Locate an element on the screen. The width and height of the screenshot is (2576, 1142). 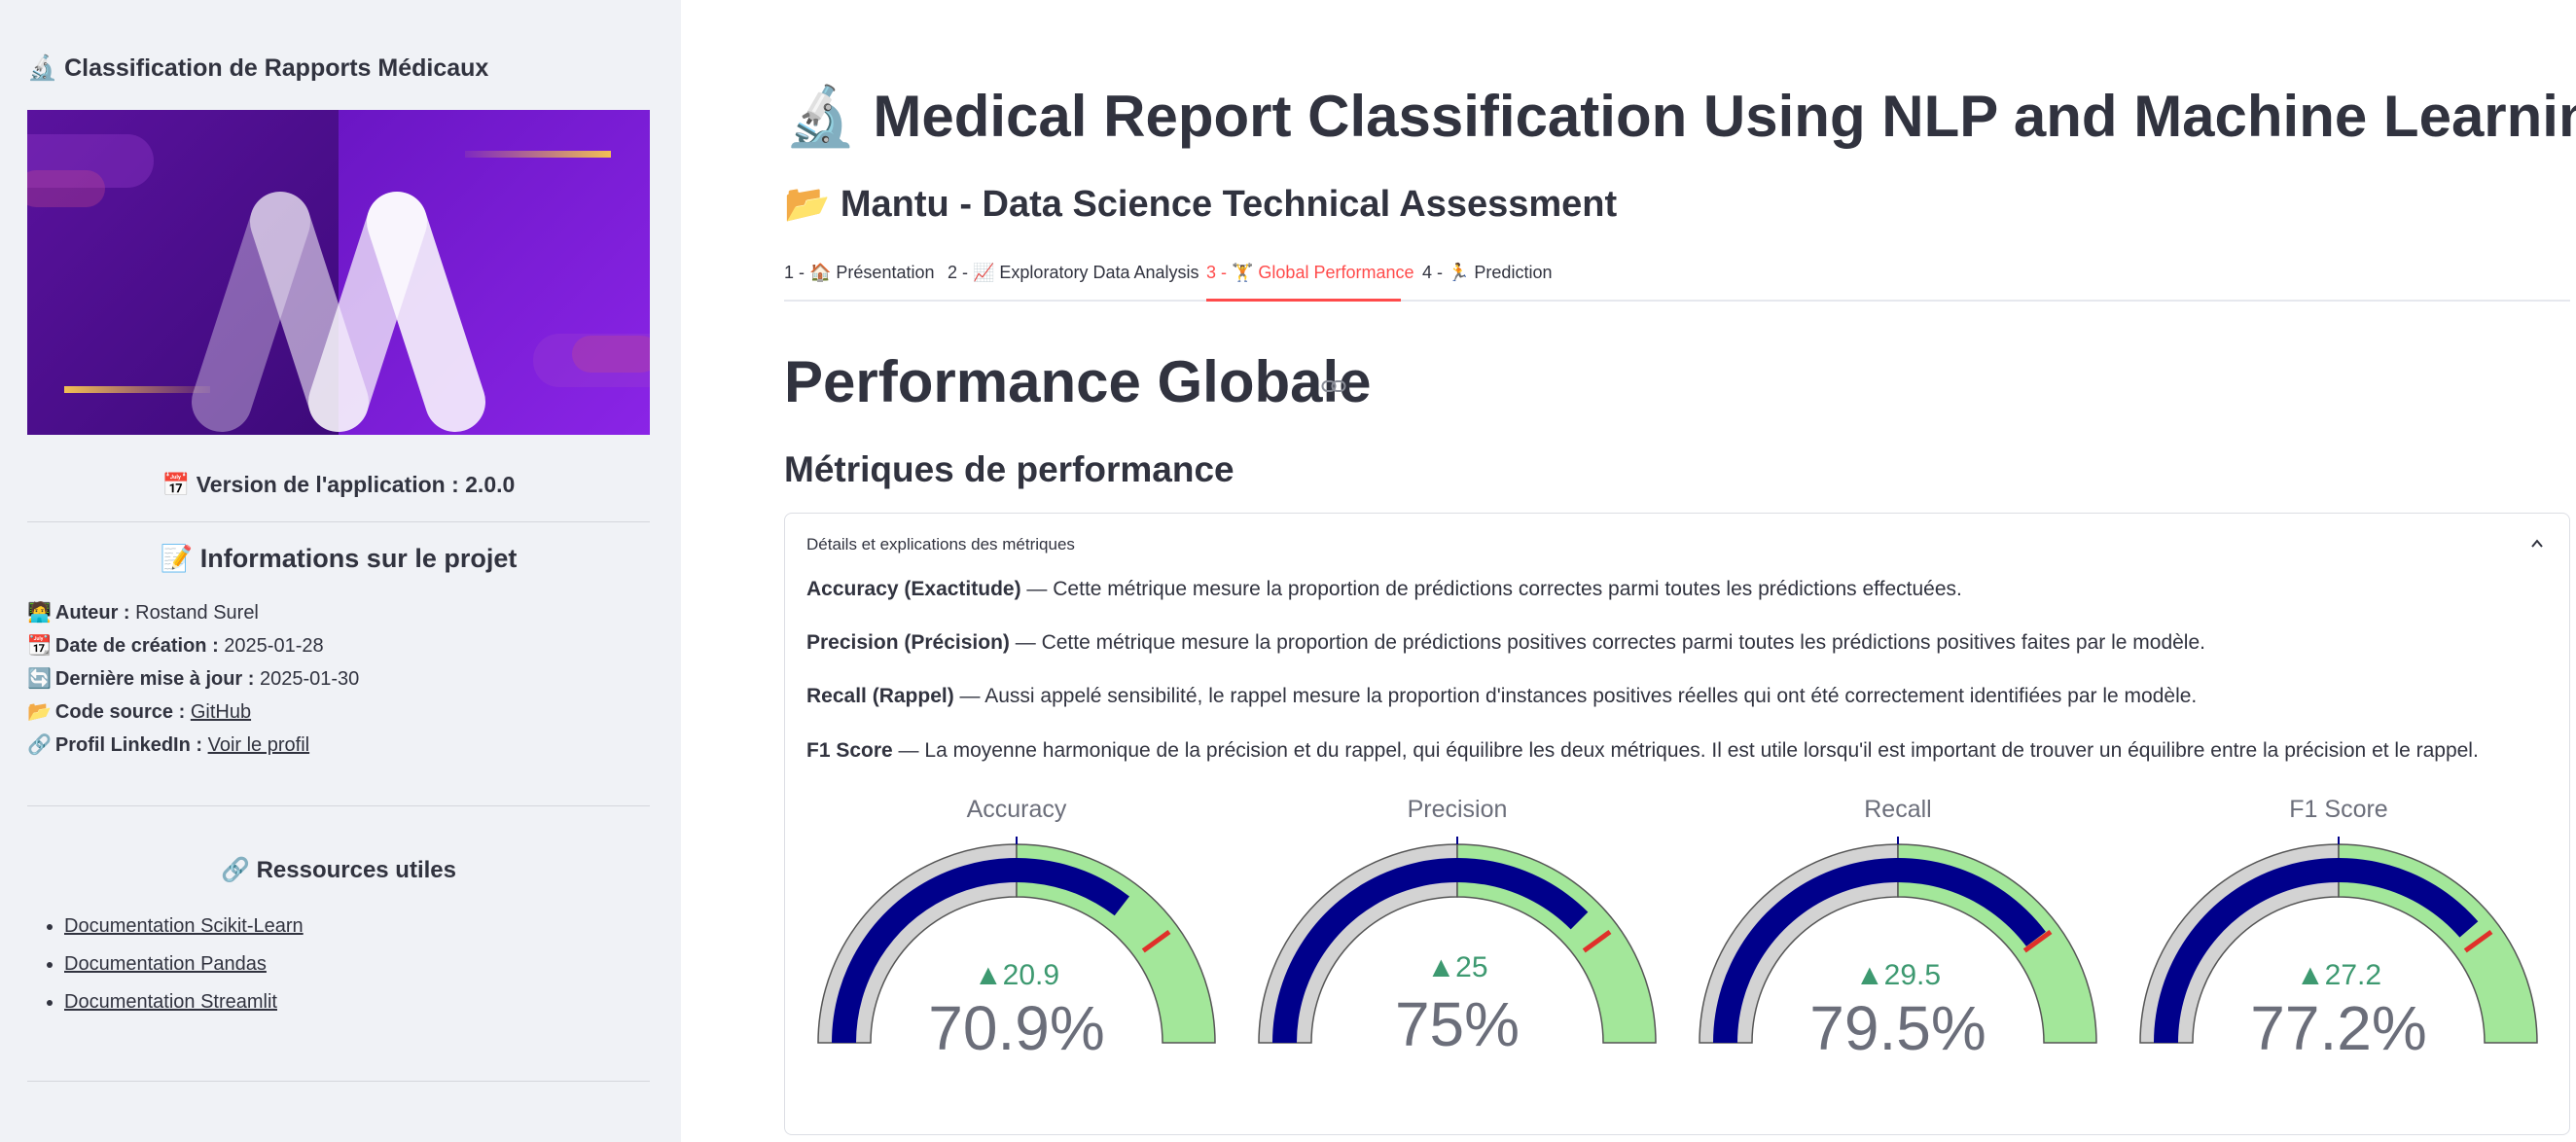
resource-link-streamlit: Documentation Streamlit is located at coordinates (170, 1002).